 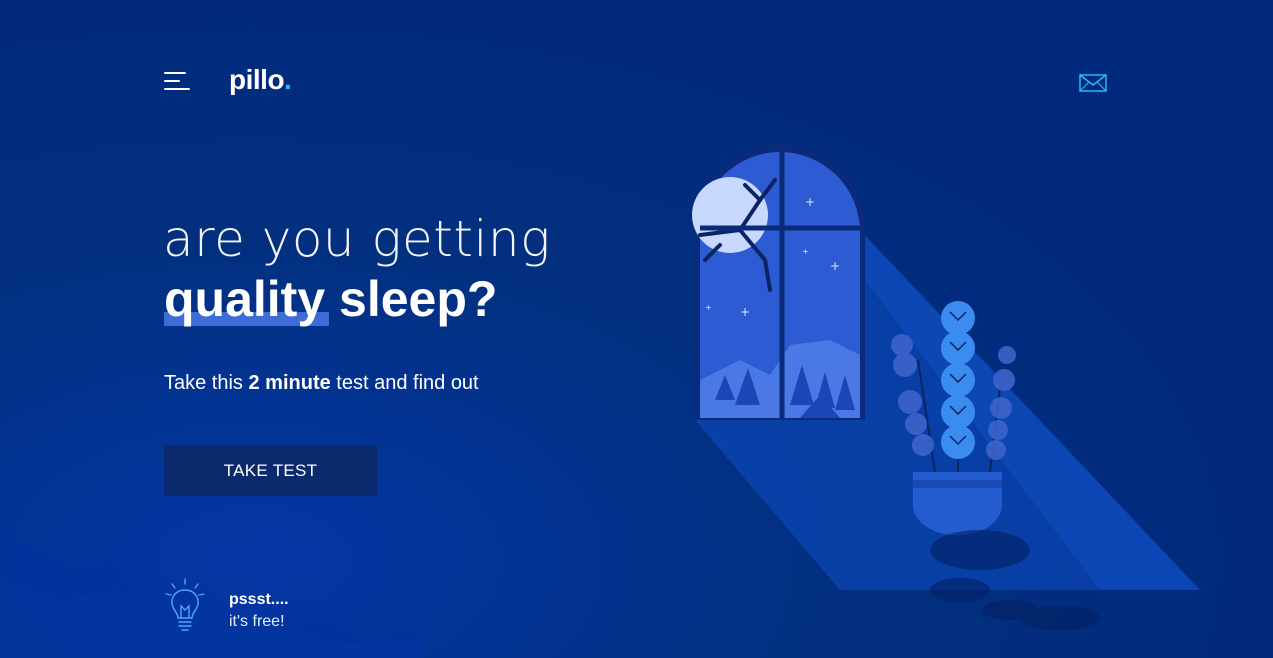 What do you see at coordinates (247, 299) in the screenshot?
I see `highlighted-word: quality` at bounding box center [247, 299].